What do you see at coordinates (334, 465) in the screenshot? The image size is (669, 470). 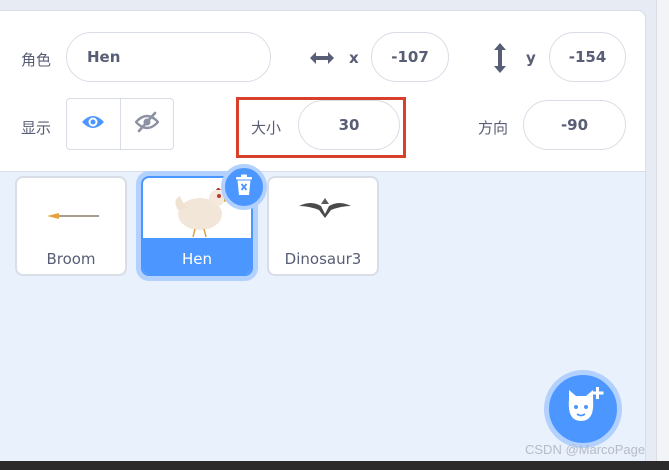 I see `bottom-bar` at bounding box center [334, 465].